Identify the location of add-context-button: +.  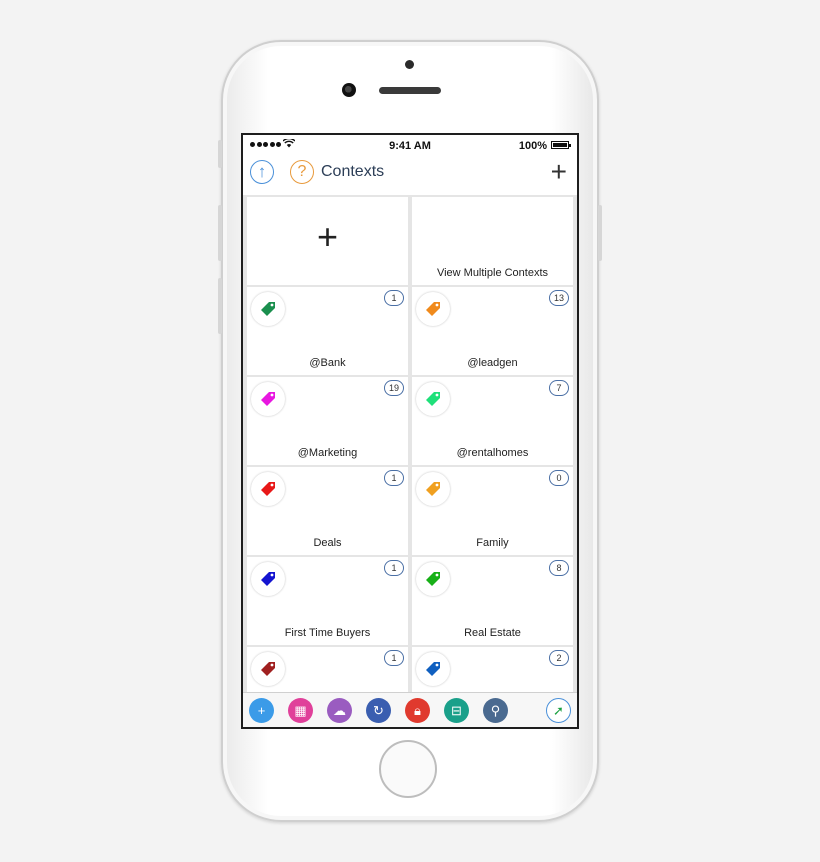
(559, 172).